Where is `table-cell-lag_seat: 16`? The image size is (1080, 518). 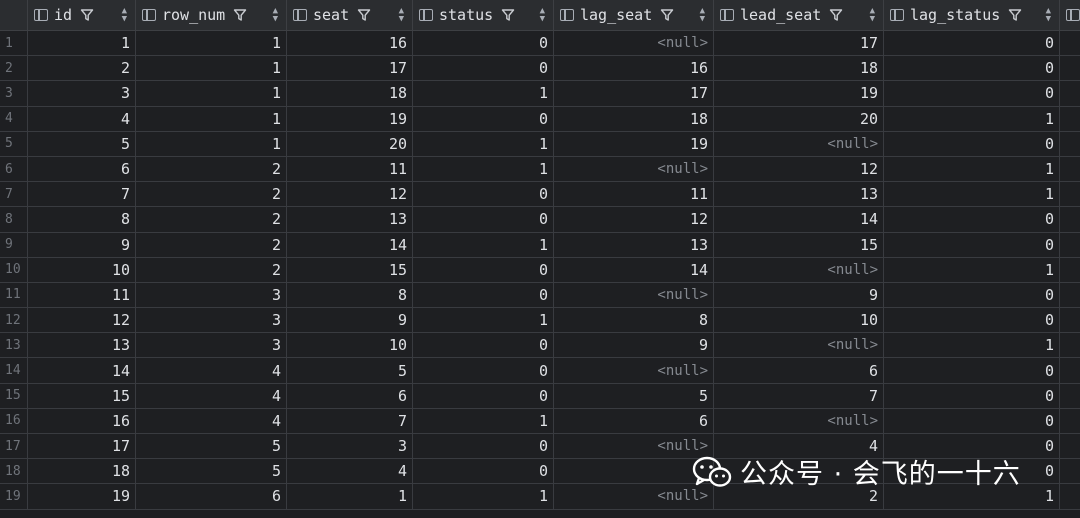
table-cell-lag_seat: 16 is located at coordinates (634, 68).